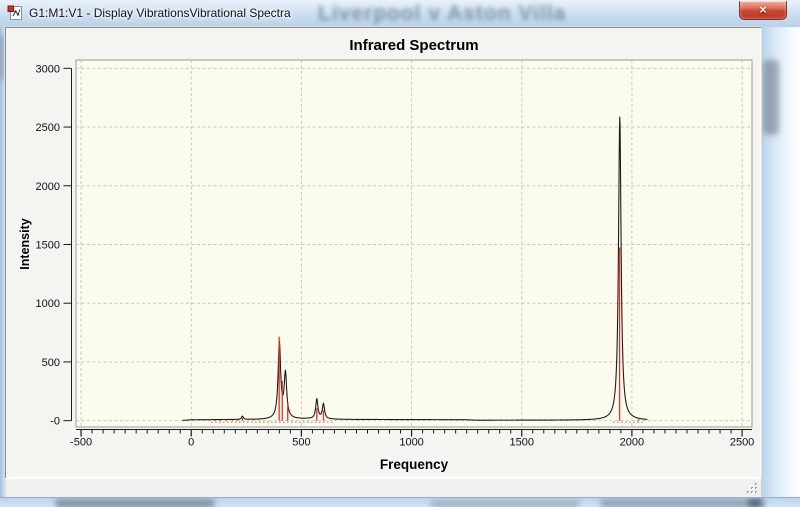 Image resolution: width=800 pixels, height=507 pixels. Describe the element at coordinates (752, 488) in the screenshot. I see `resize-grip-icon` at that location.